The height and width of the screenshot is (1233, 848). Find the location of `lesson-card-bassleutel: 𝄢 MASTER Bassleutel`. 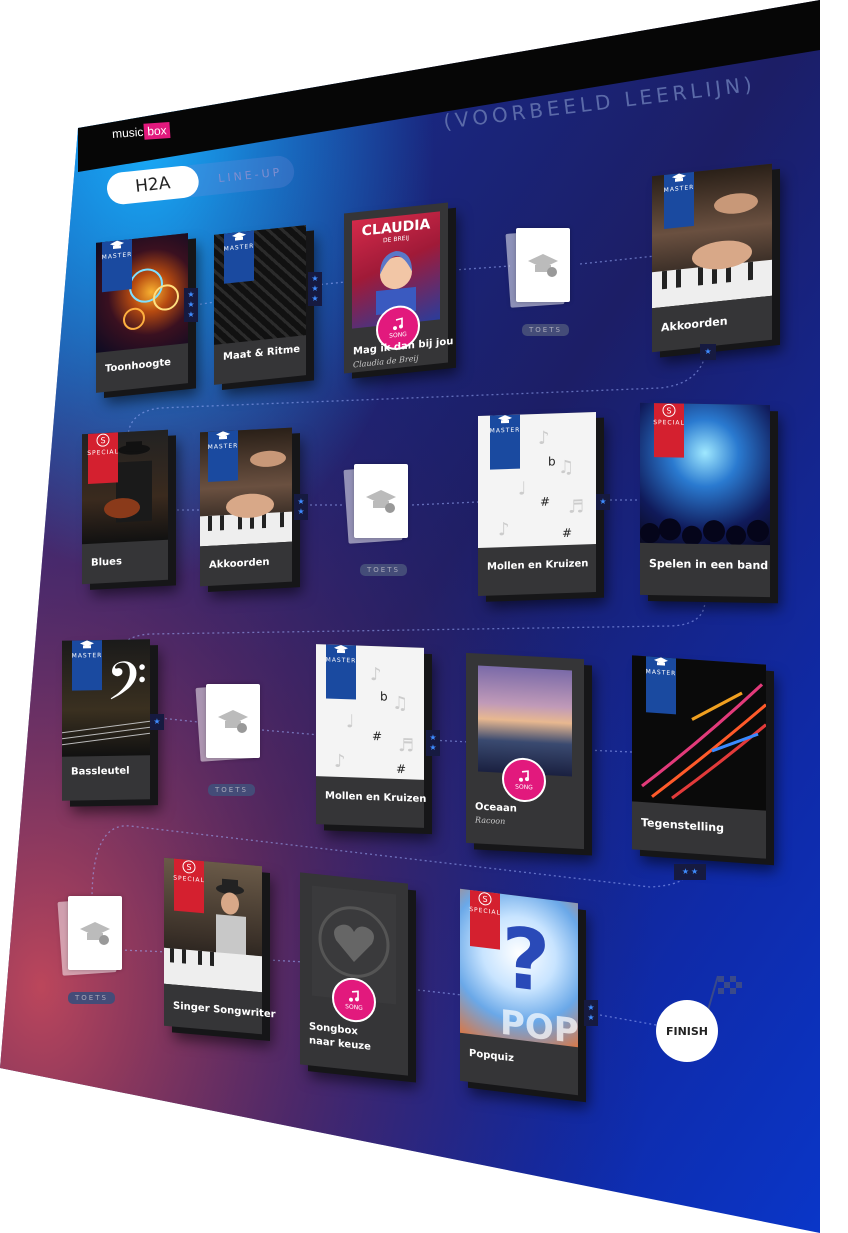

lesson-card-bassleutel: 𝄢 MASTER Bassleutel is located at coordinates (106, 720).